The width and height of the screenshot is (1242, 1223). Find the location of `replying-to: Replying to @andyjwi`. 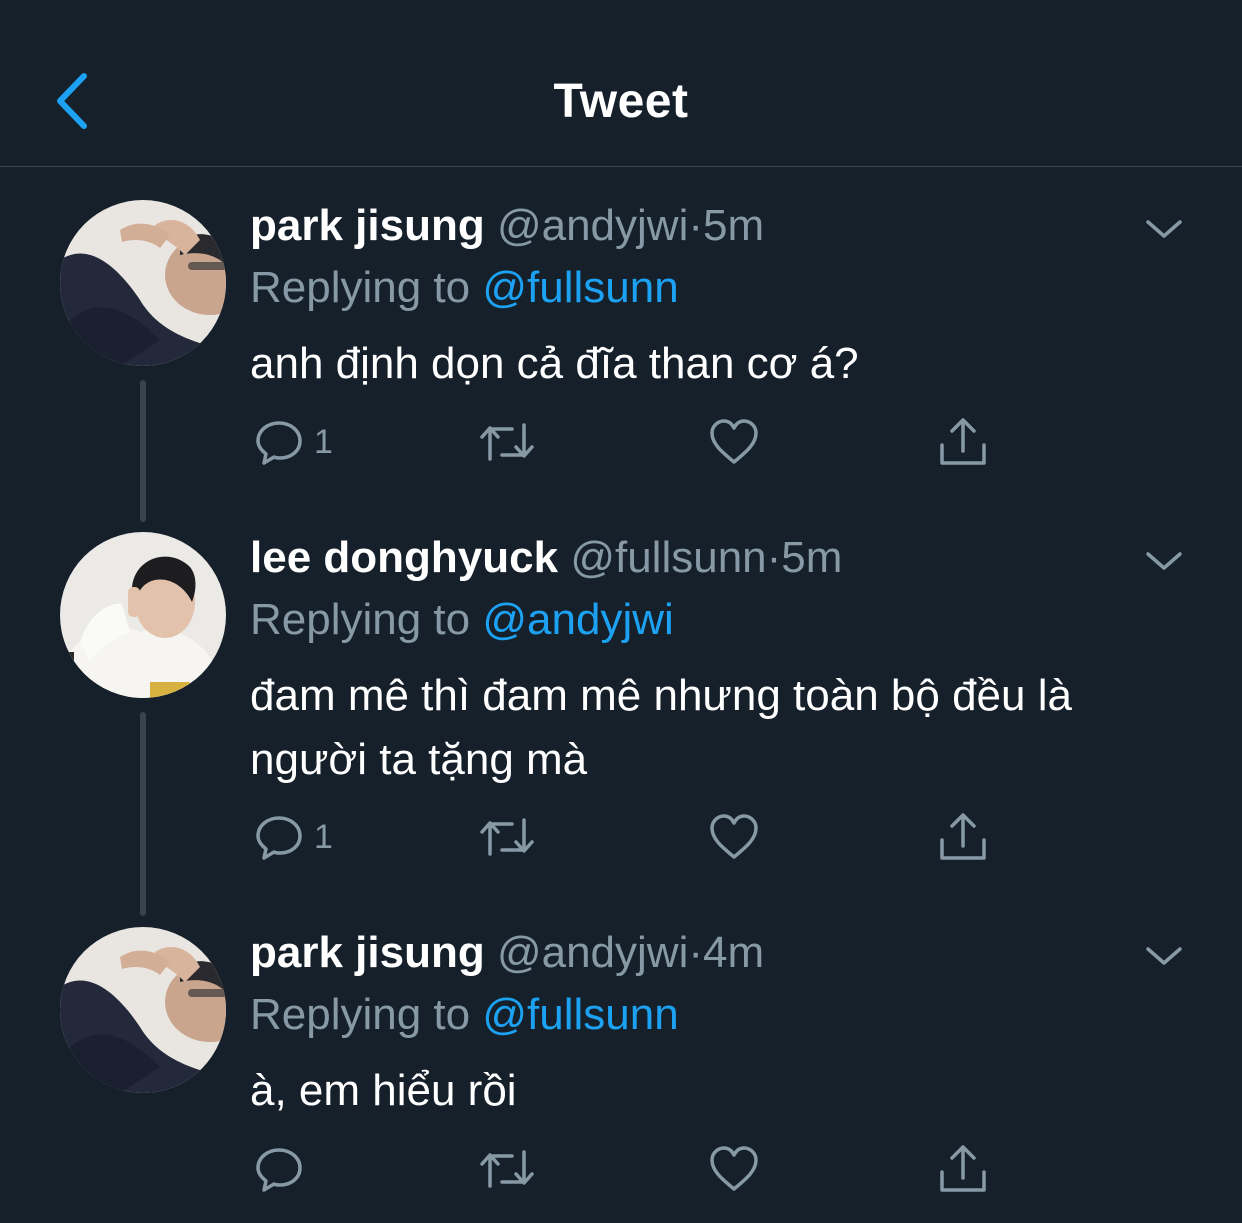

replying-to: Replying to @andyjwi is located at coordinates (462, 620).